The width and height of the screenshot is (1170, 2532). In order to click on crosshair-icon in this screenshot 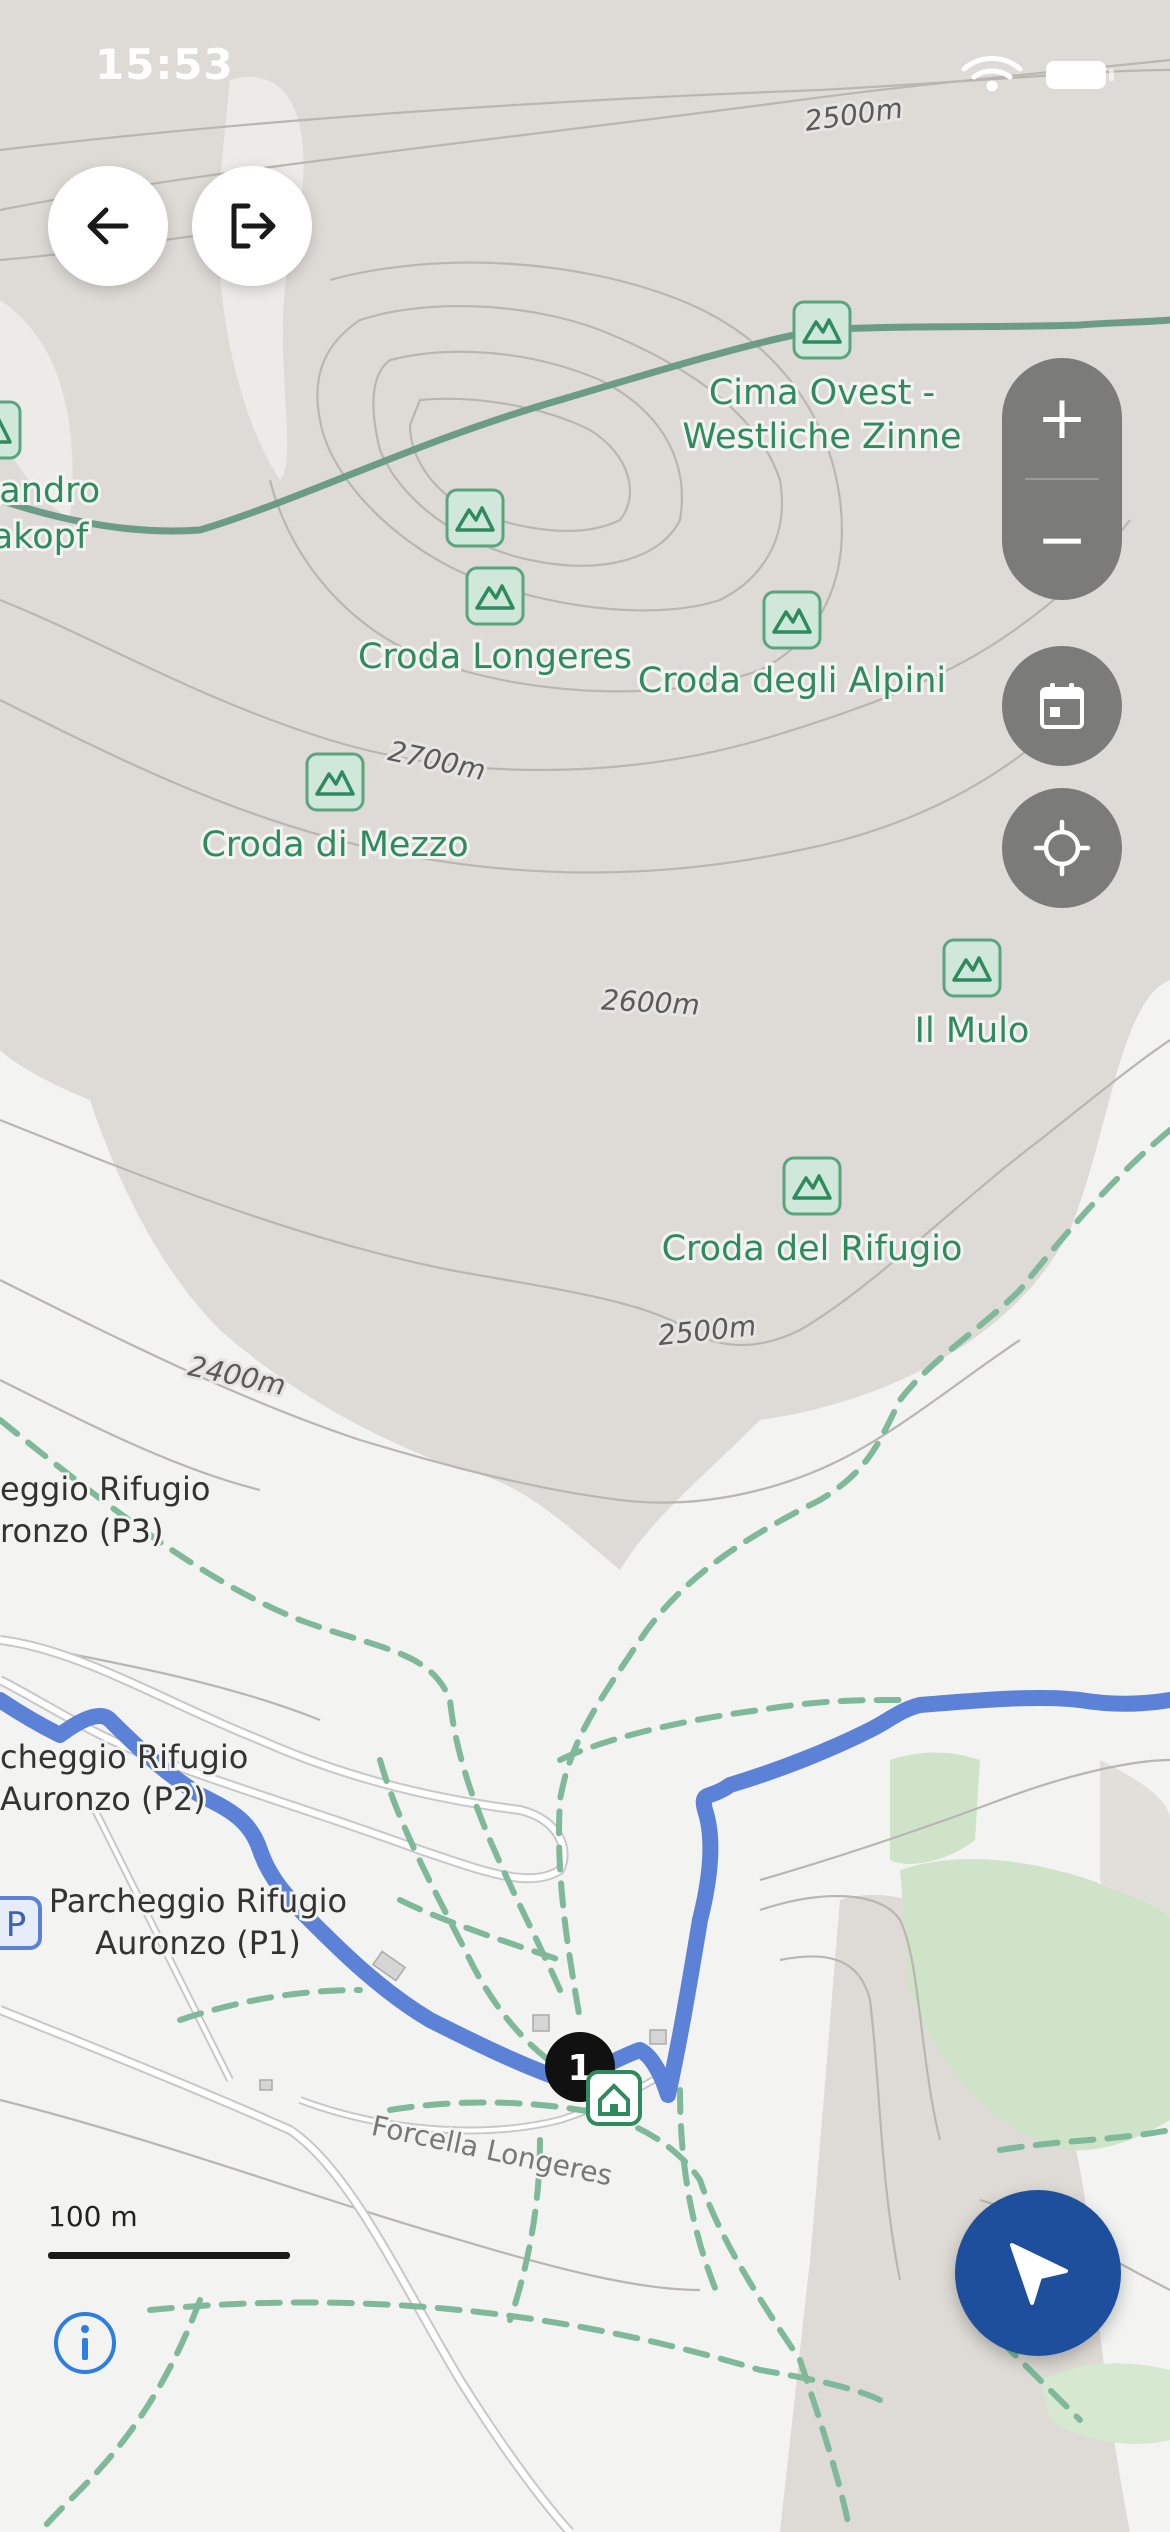, I will do `click(1062, 848)`.